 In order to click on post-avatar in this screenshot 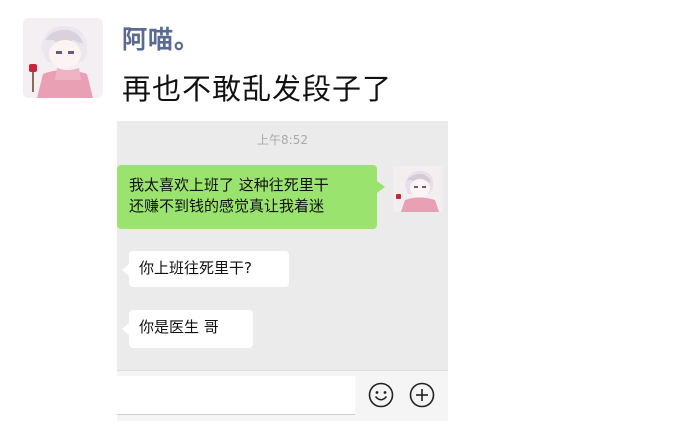, I will do `click(63, 58)`.